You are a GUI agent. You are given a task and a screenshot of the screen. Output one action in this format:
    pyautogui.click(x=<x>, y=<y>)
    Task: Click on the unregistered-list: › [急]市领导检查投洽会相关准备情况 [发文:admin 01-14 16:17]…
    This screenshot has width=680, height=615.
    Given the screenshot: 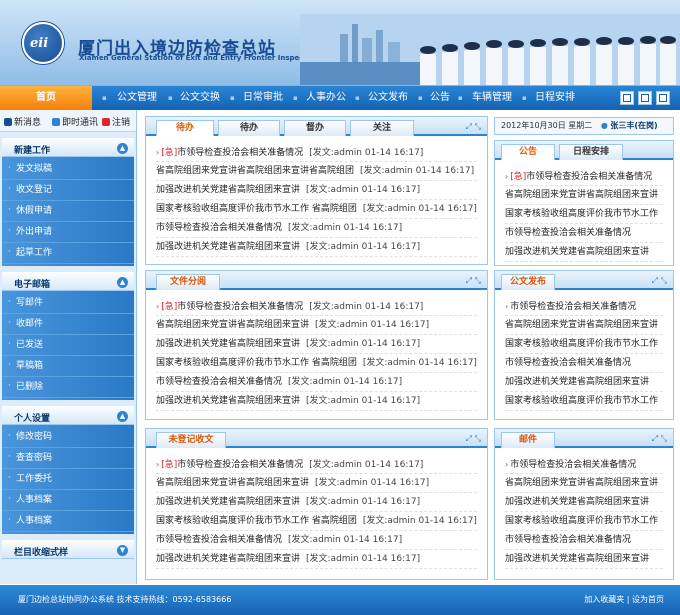 What is the action you would take?
    pyautogui.click(x=316, y=512)
    